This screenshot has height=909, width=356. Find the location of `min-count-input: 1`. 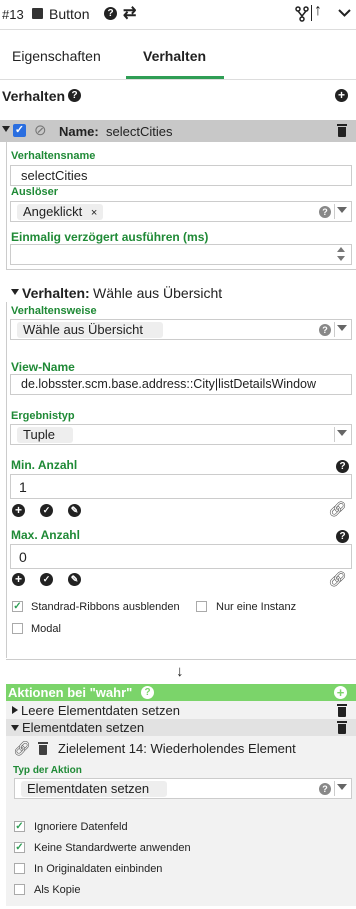

min-count-input: 1 is located at coordinates (181, 486).